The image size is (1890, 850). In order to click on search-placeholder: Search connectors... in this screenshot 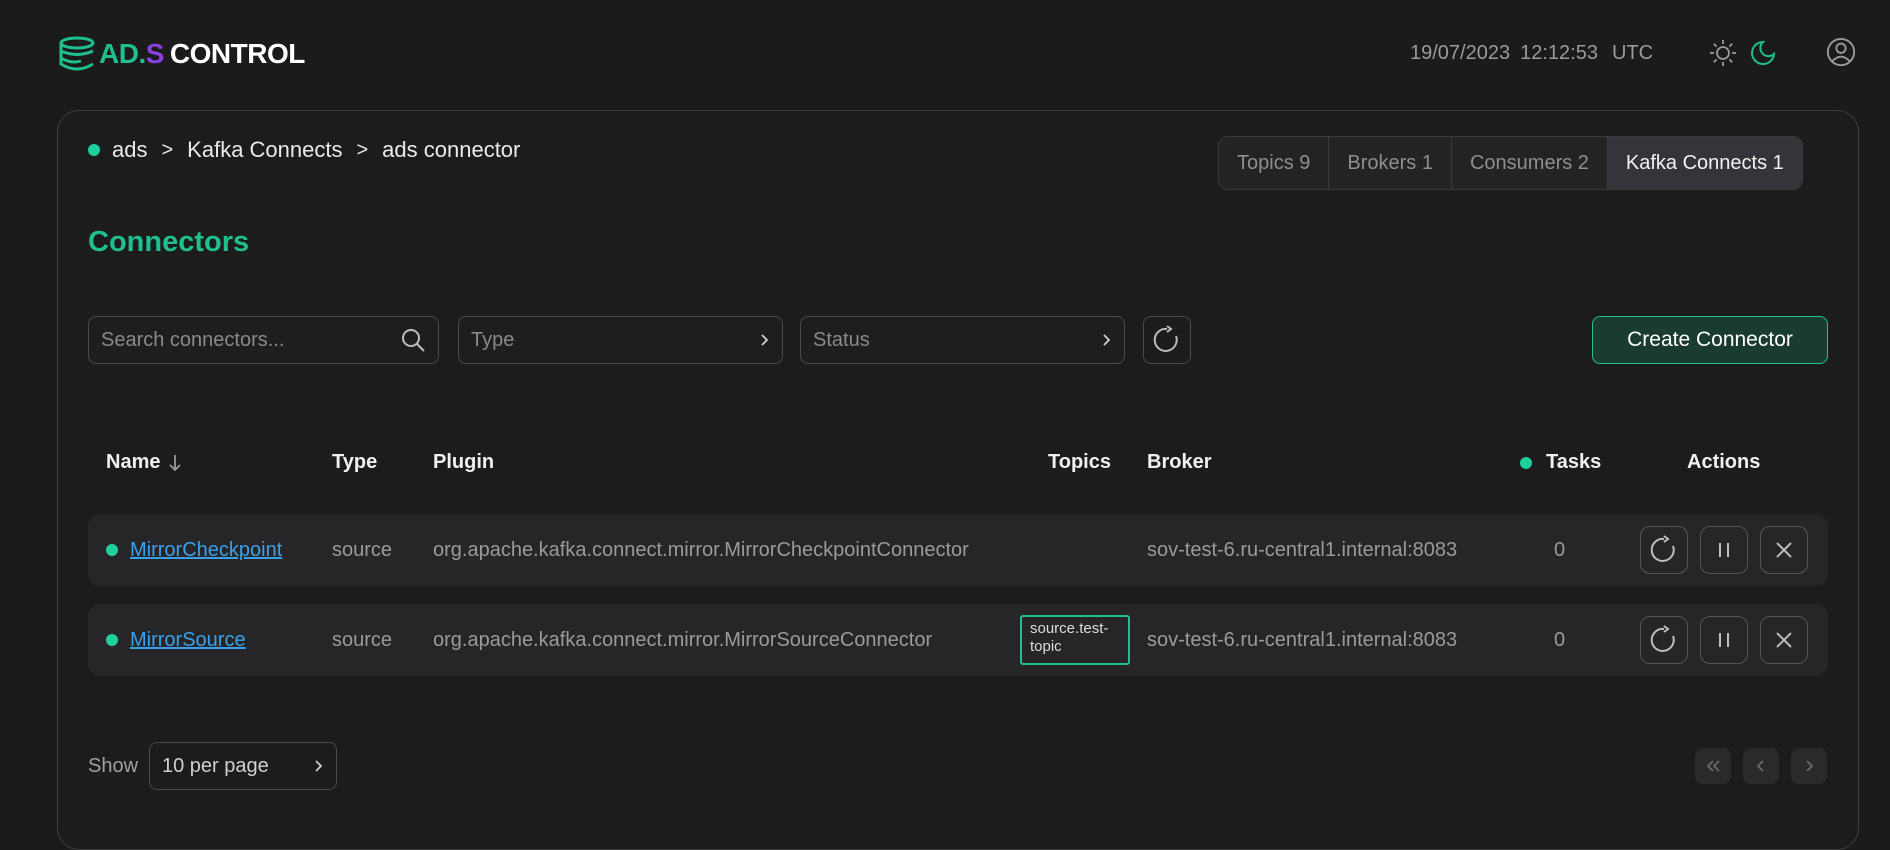, I will do `click(193, 339)`.